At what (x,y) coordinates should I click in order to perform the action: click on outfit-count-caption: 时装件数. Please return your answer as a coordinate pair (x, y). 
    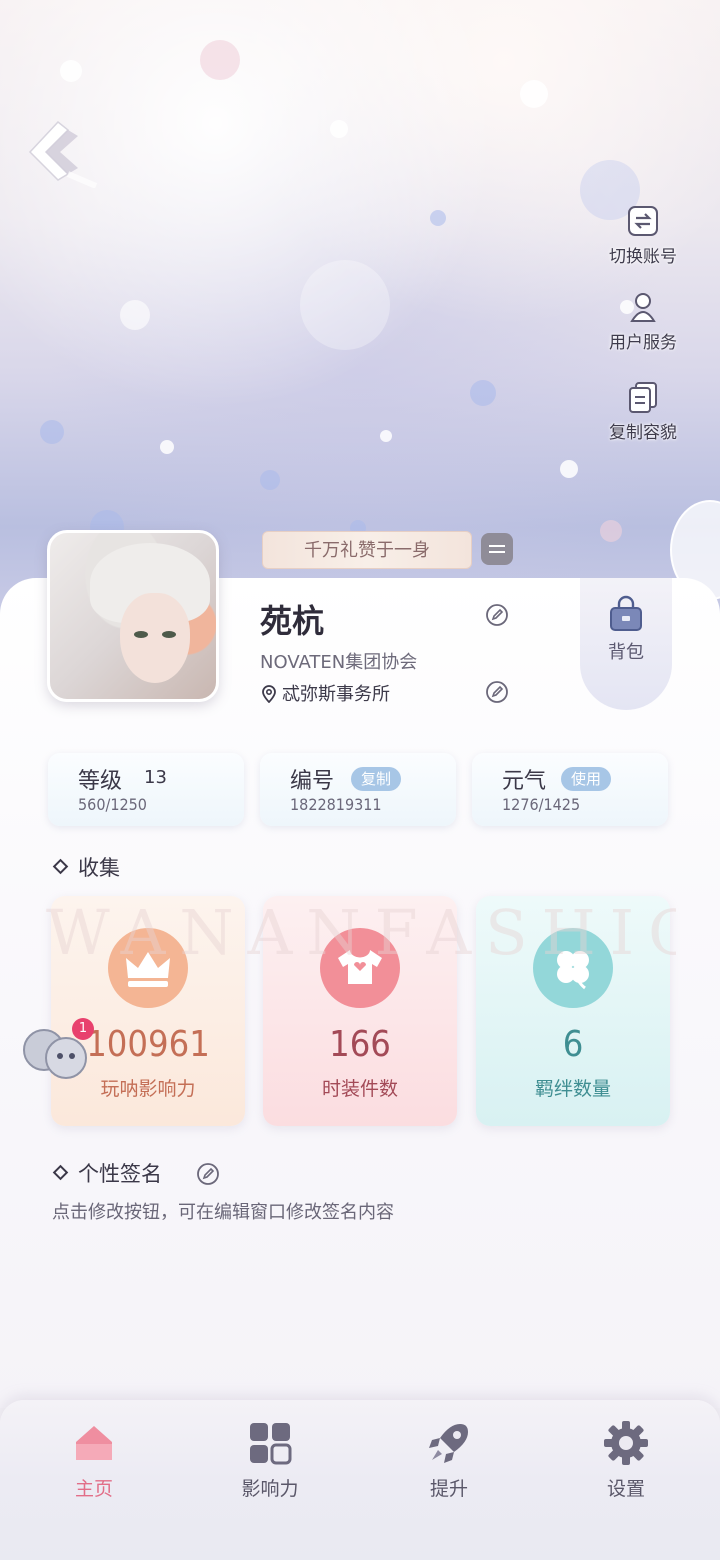
    Looking at the image, I should click on (359, 1089).